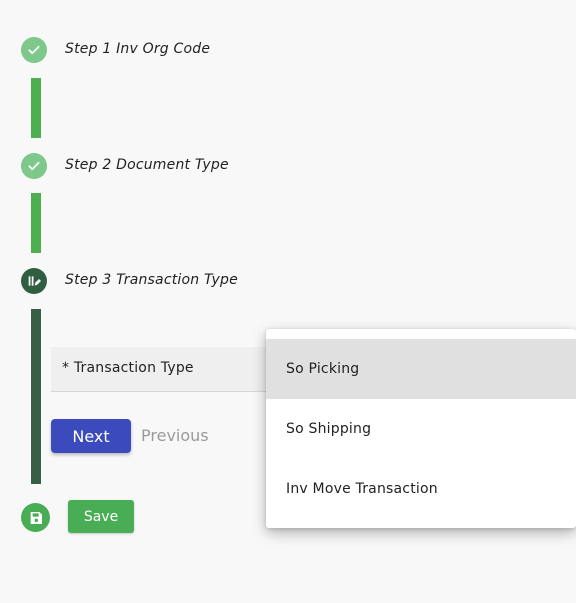  I want to click on dropdown-option-inv-move-transaction: Inv Move Transaction, so click(421, 489).